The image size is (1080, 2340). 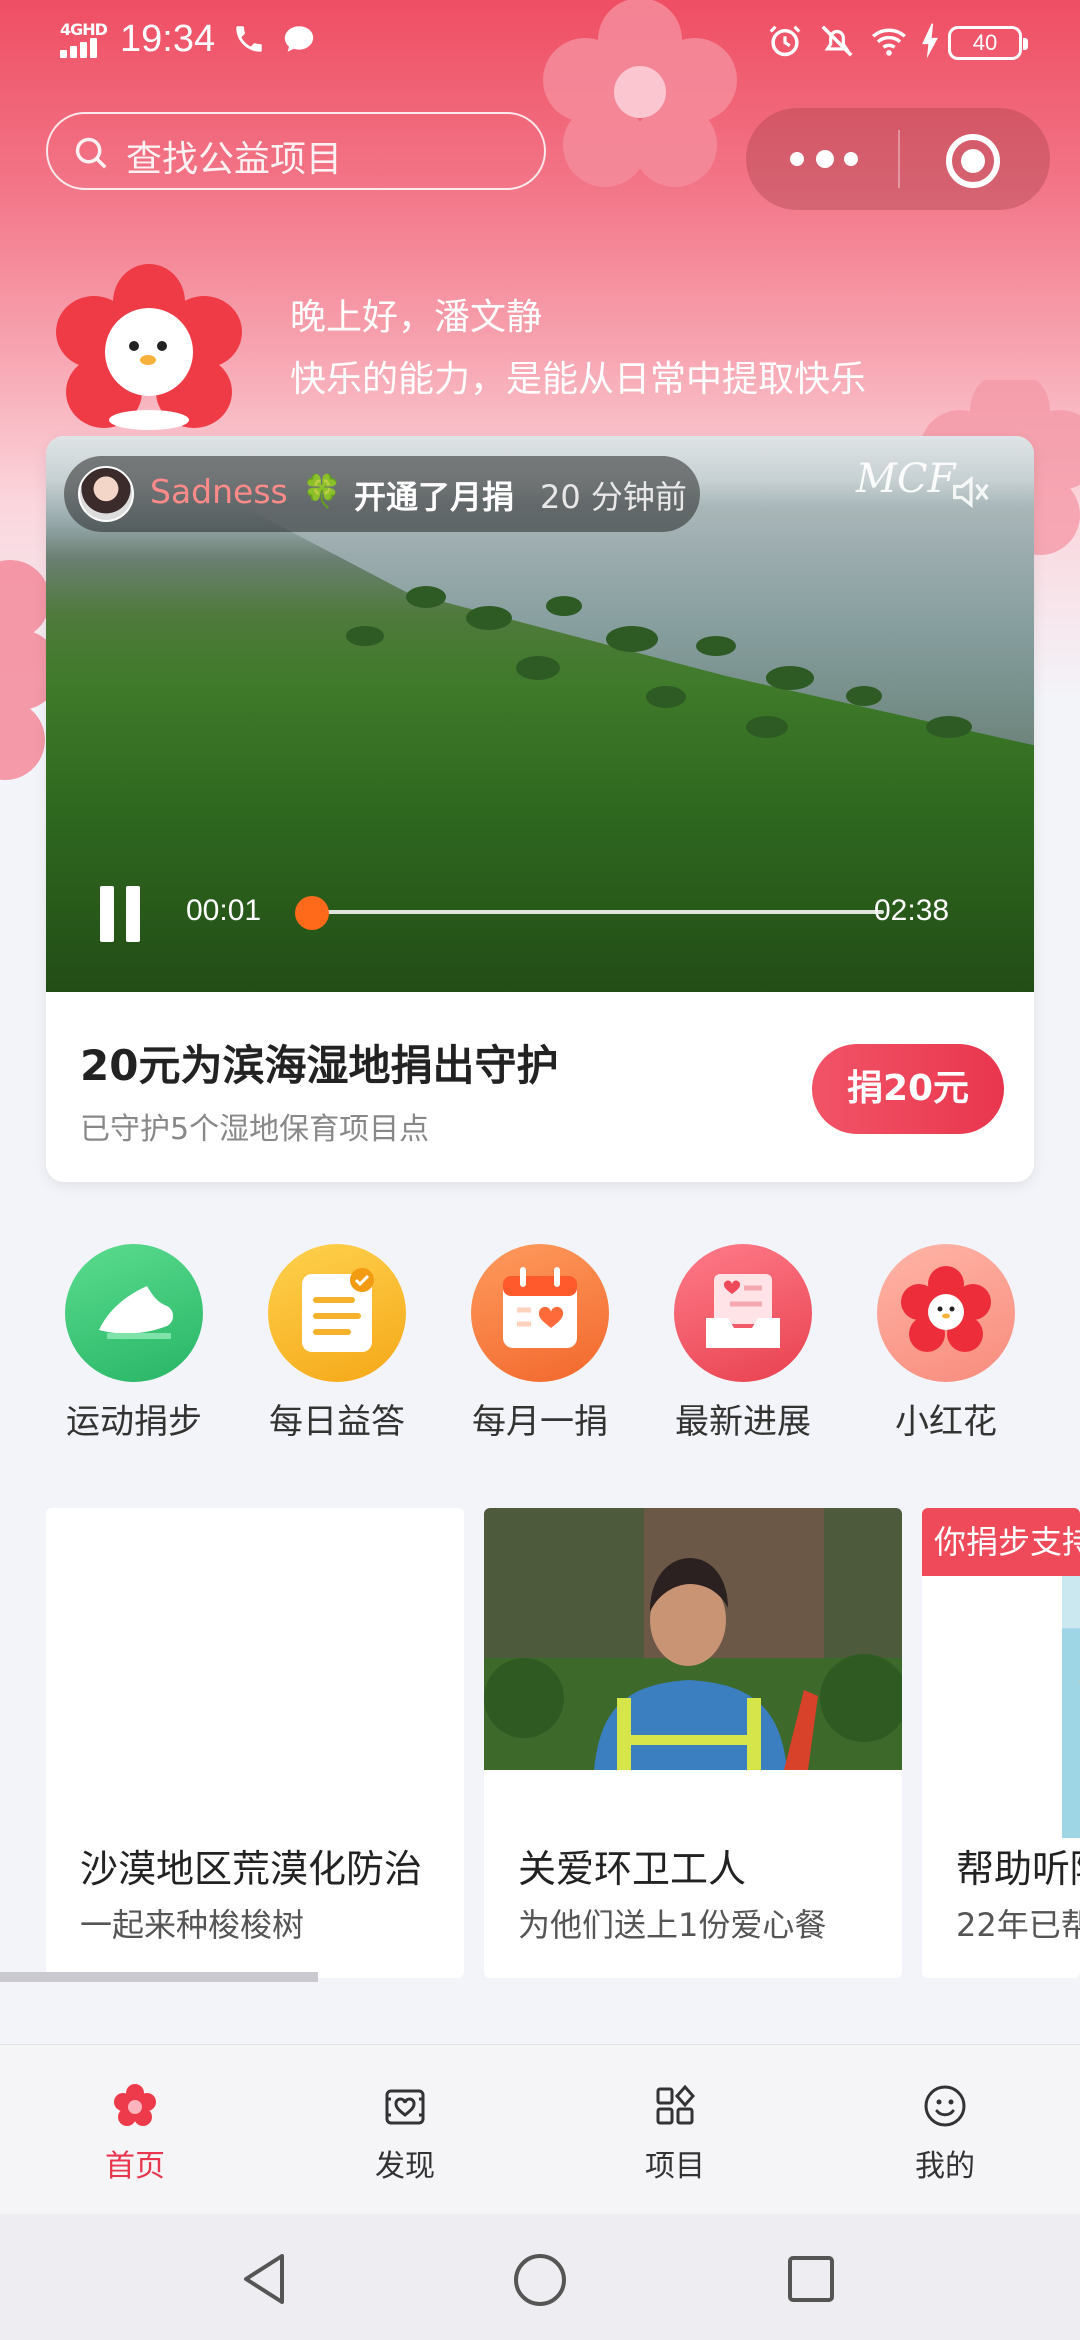 What do you see at coordinates (219, 491) in the screenshot?
I see `donor-name: Sadness` at bounding box center [219, 491].